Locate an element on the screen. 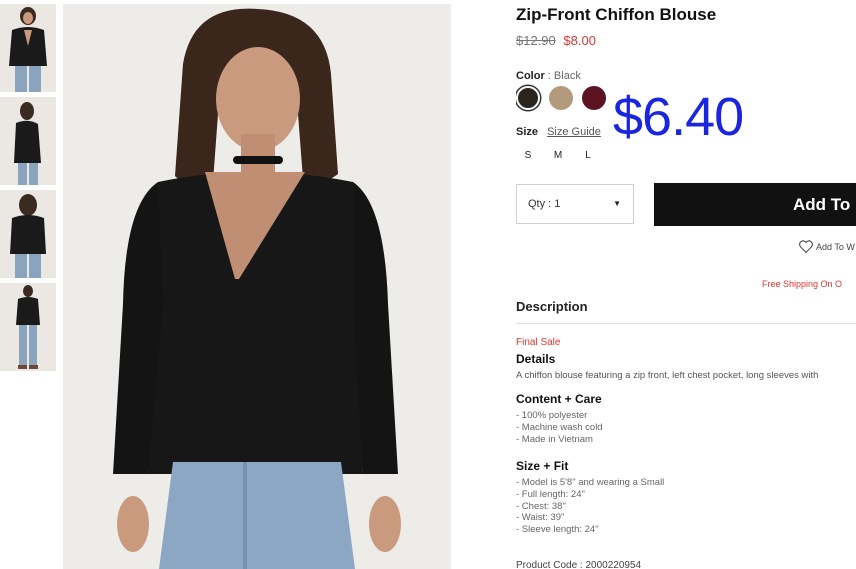 This screenshot has width=856, height=569. quantity-select: Qty : 1 ▼ is located at coordinates (575, 204).